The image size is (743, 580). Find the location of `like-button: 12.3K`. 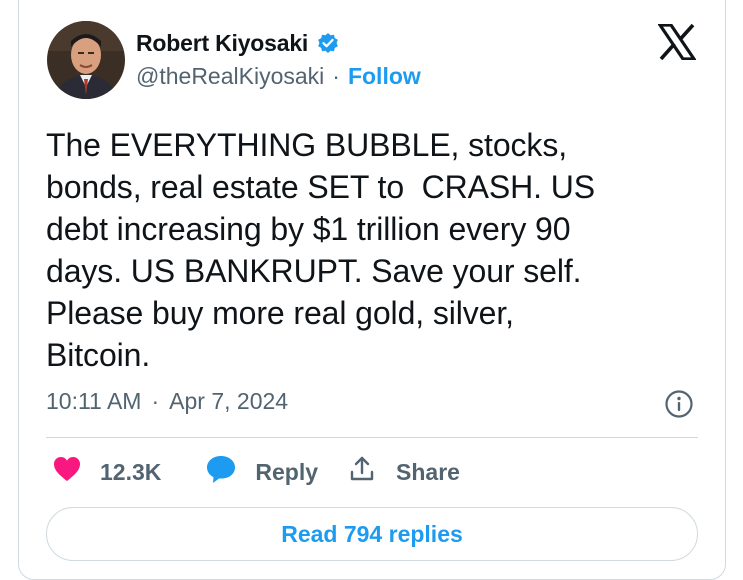

like-button: 12.3K is located at coordinates (106, 472).